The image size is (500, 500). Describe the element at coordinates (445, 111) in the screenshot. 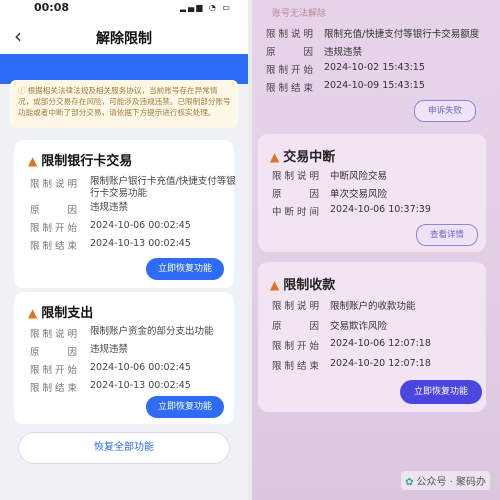

I see `appeal-failed-button: 申诉失败` at that location.